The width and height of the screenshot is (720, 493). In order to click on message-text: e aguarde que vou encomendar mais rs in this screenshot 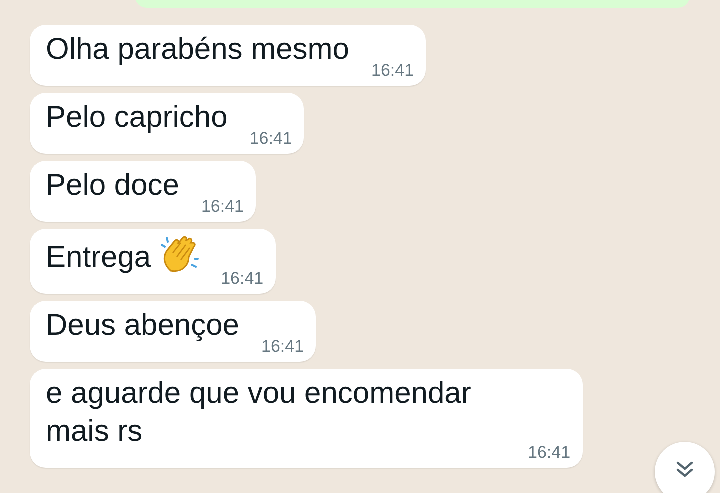, I will do `click(259, 413)`.